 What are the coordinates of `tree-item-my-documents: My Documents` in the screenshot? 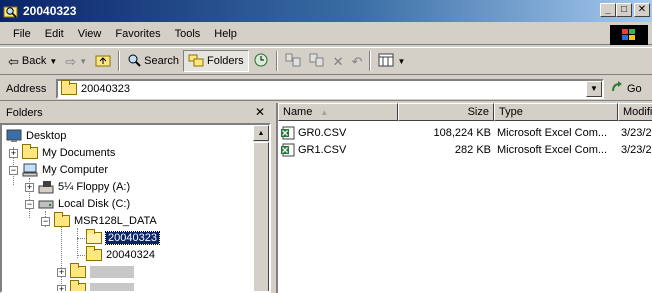 It's located at (69, 152).